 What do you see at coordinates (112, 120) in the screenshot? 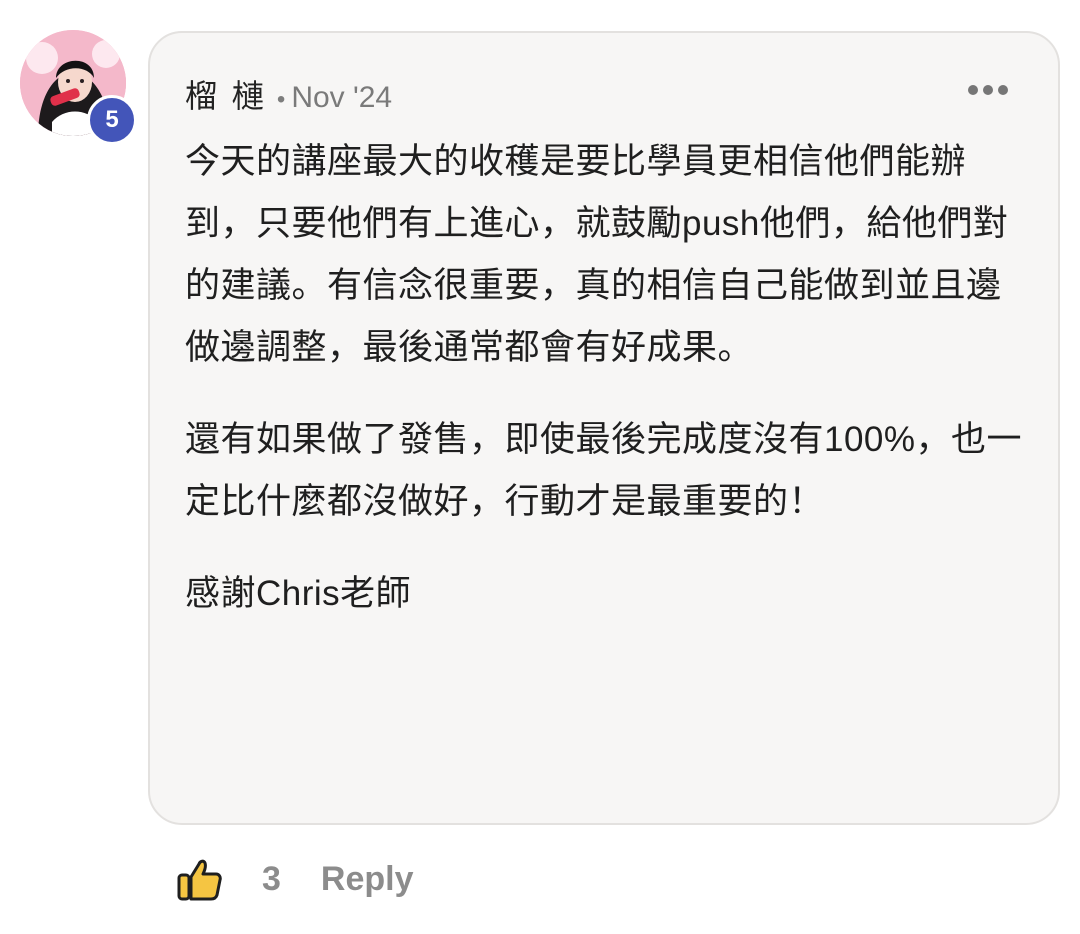
I see `level-badge: 5` at bounding box center [112, 120].